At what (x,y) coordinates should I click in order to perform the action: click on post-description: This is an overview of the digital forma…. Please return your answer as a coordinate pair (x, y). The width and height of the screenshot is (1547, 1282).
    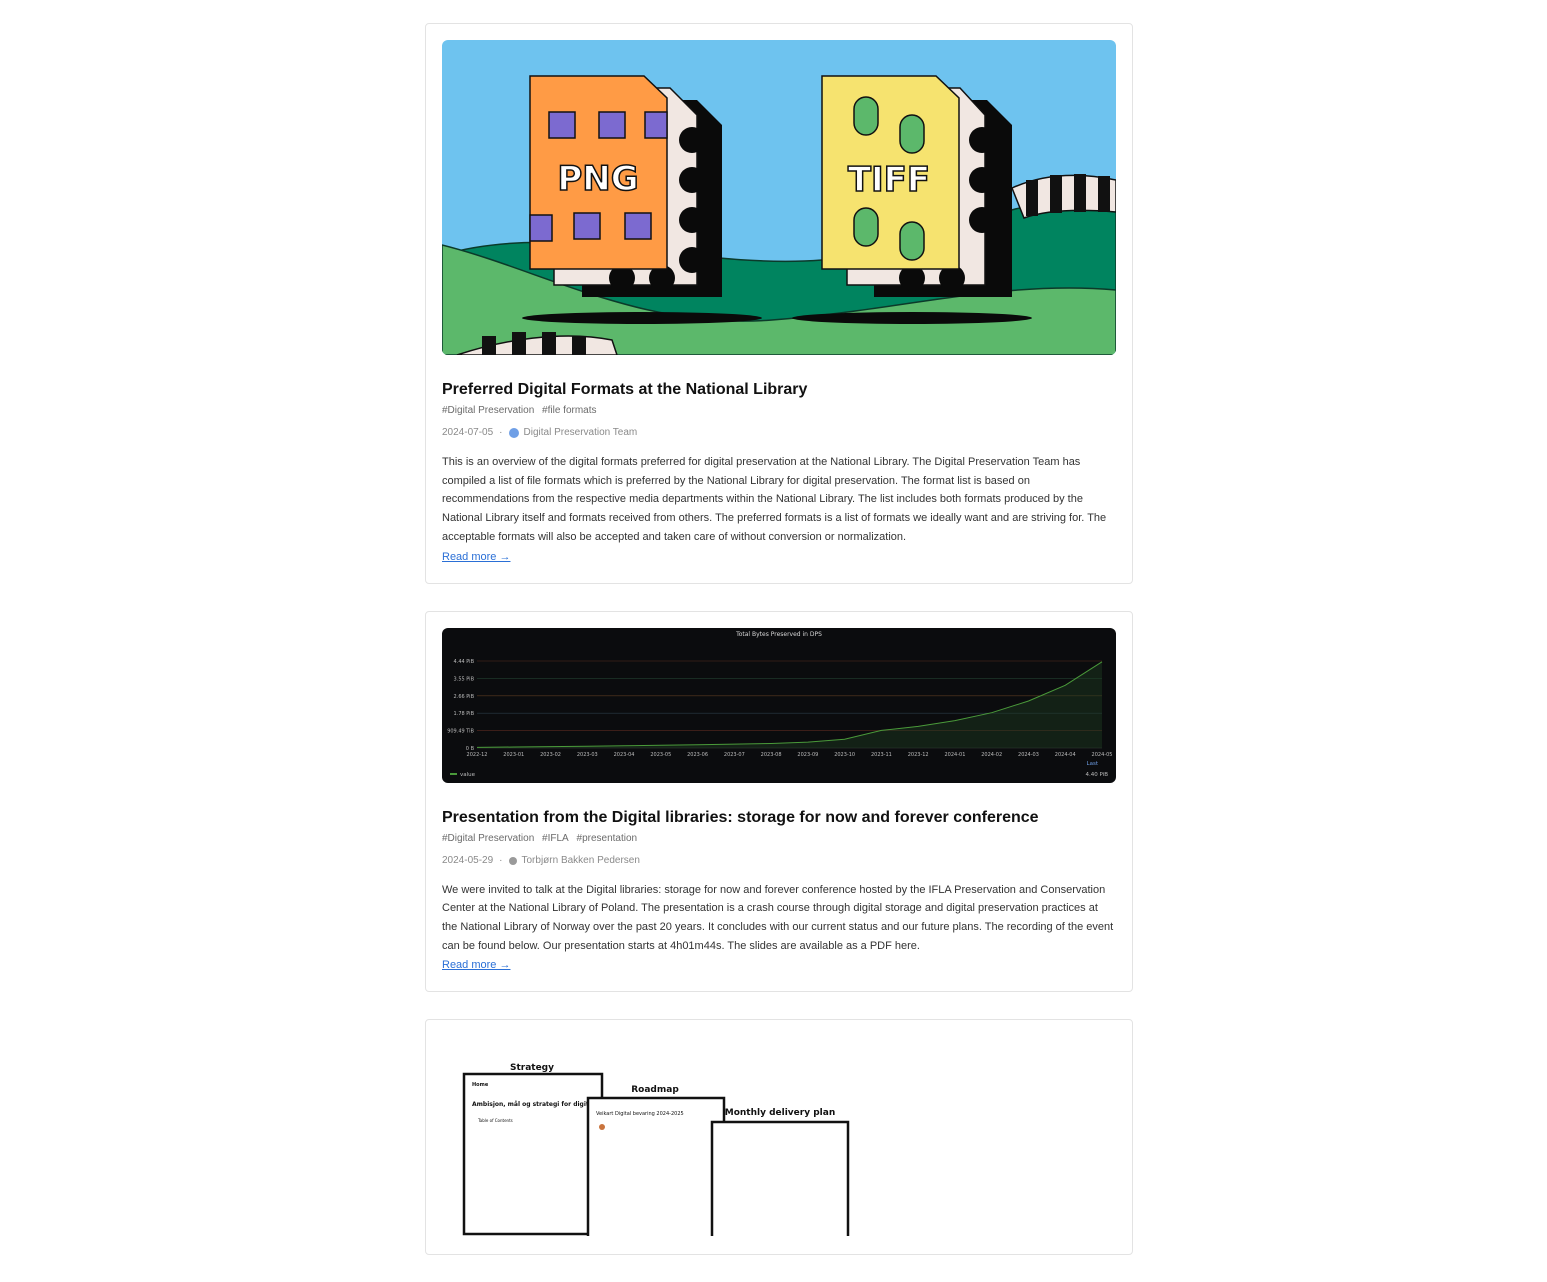
    Looking at the image, I should click on (774, 499).